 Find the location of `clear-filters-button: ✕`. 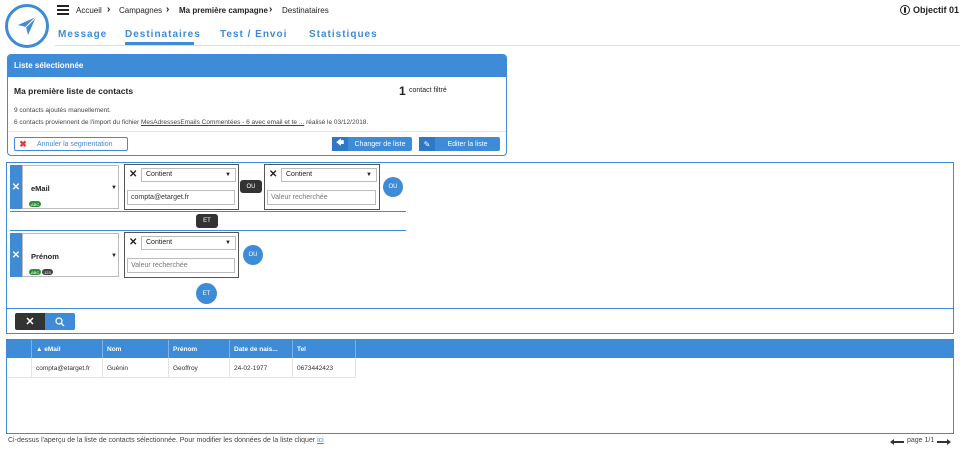

clear-filters-button: ✕ is located at coordinates (30, 321).